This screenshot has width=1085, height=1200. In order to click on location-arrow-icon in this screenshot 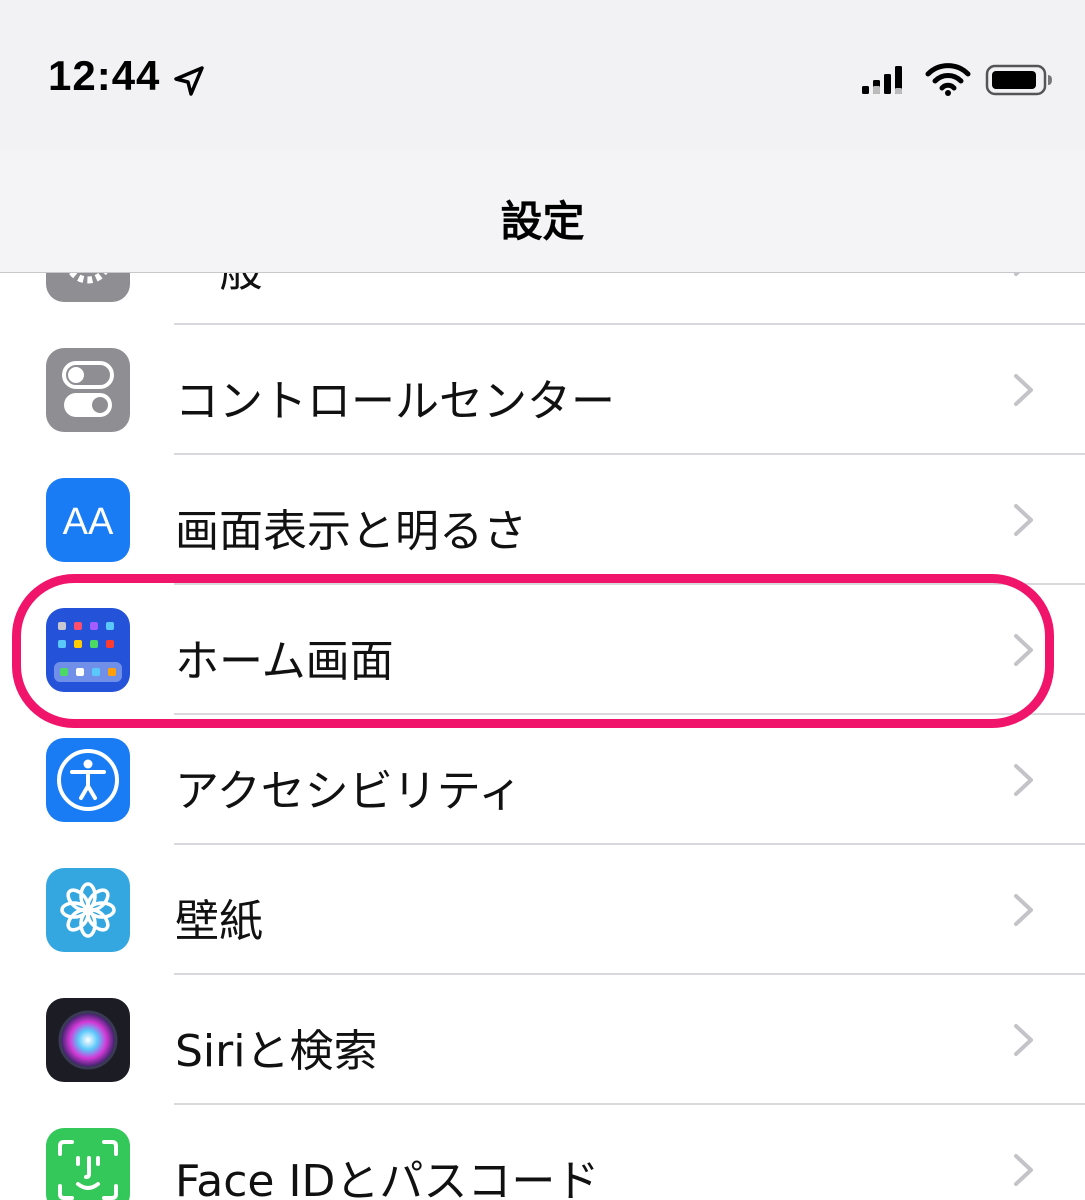, I will do `click(189, 81)`.